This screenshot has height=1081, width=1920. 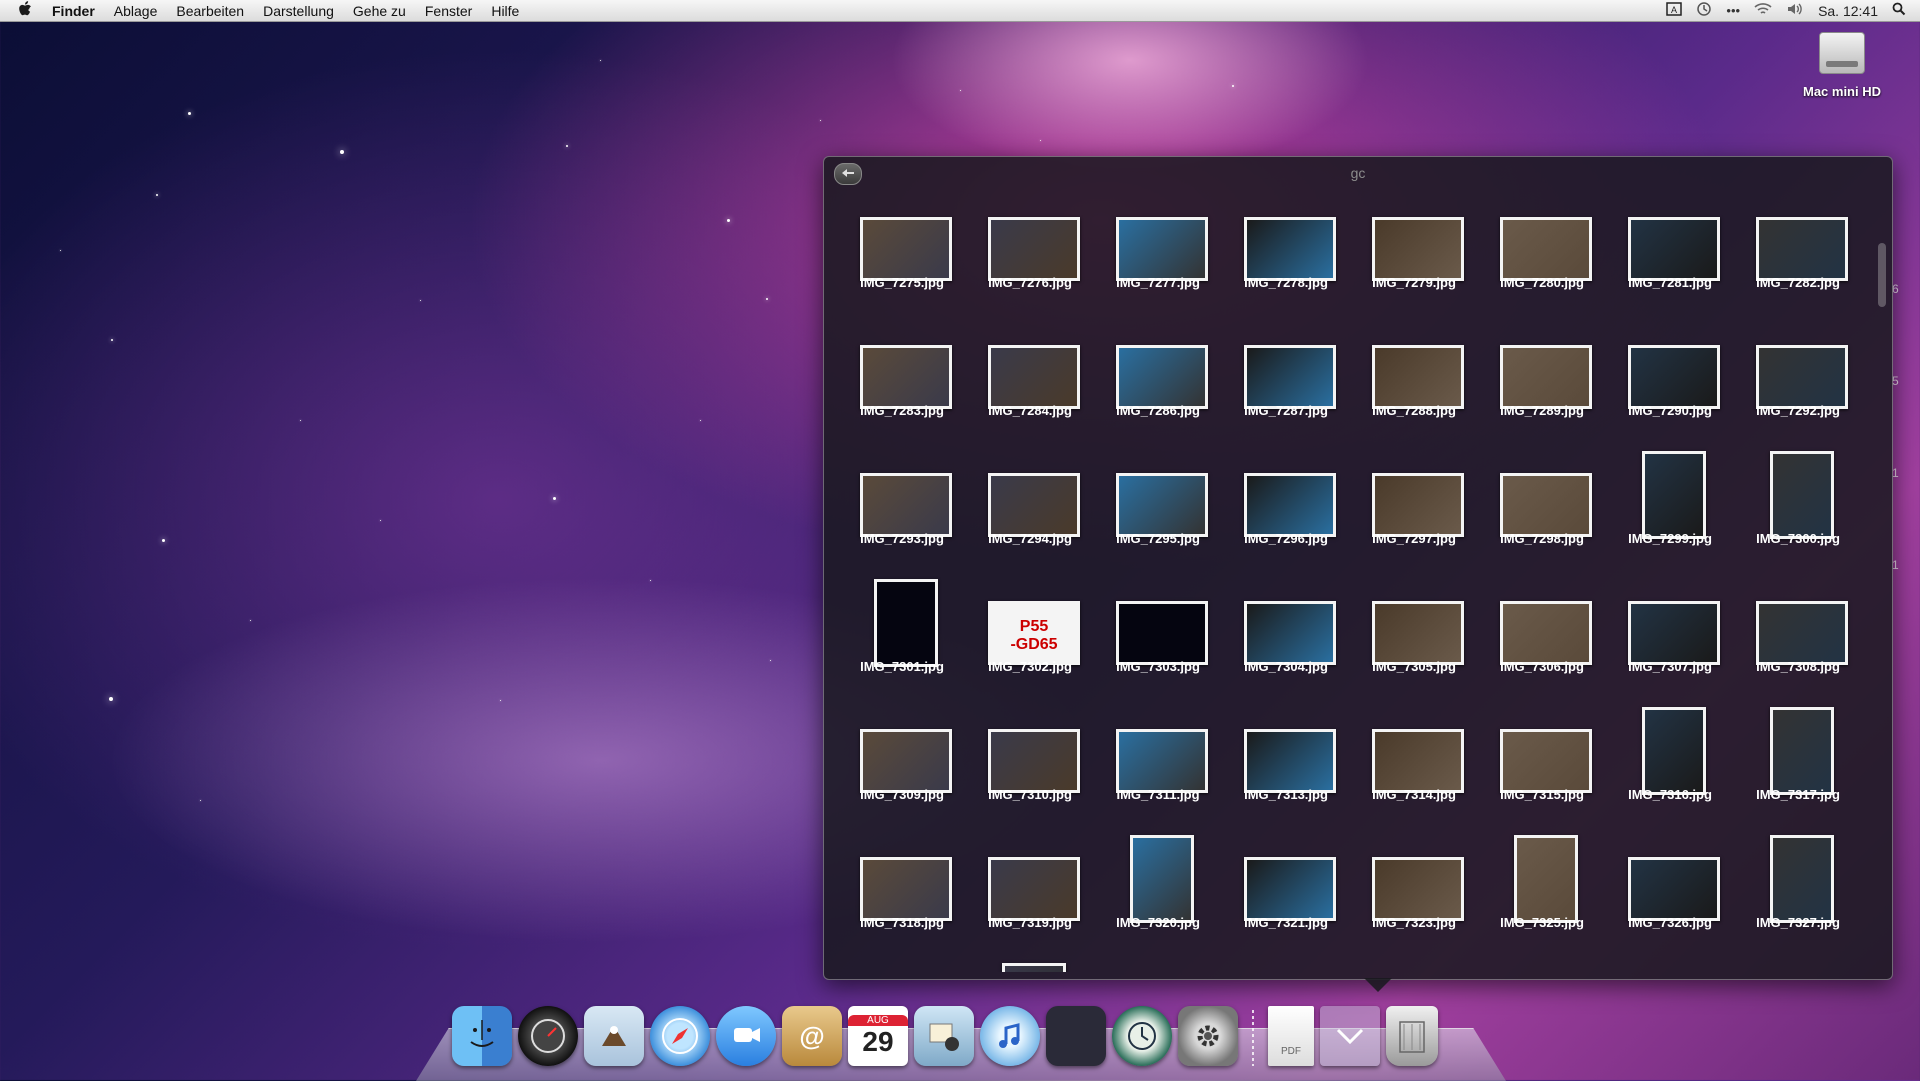 I want to click on itunes-icon, so click(x=1010, y=1036).